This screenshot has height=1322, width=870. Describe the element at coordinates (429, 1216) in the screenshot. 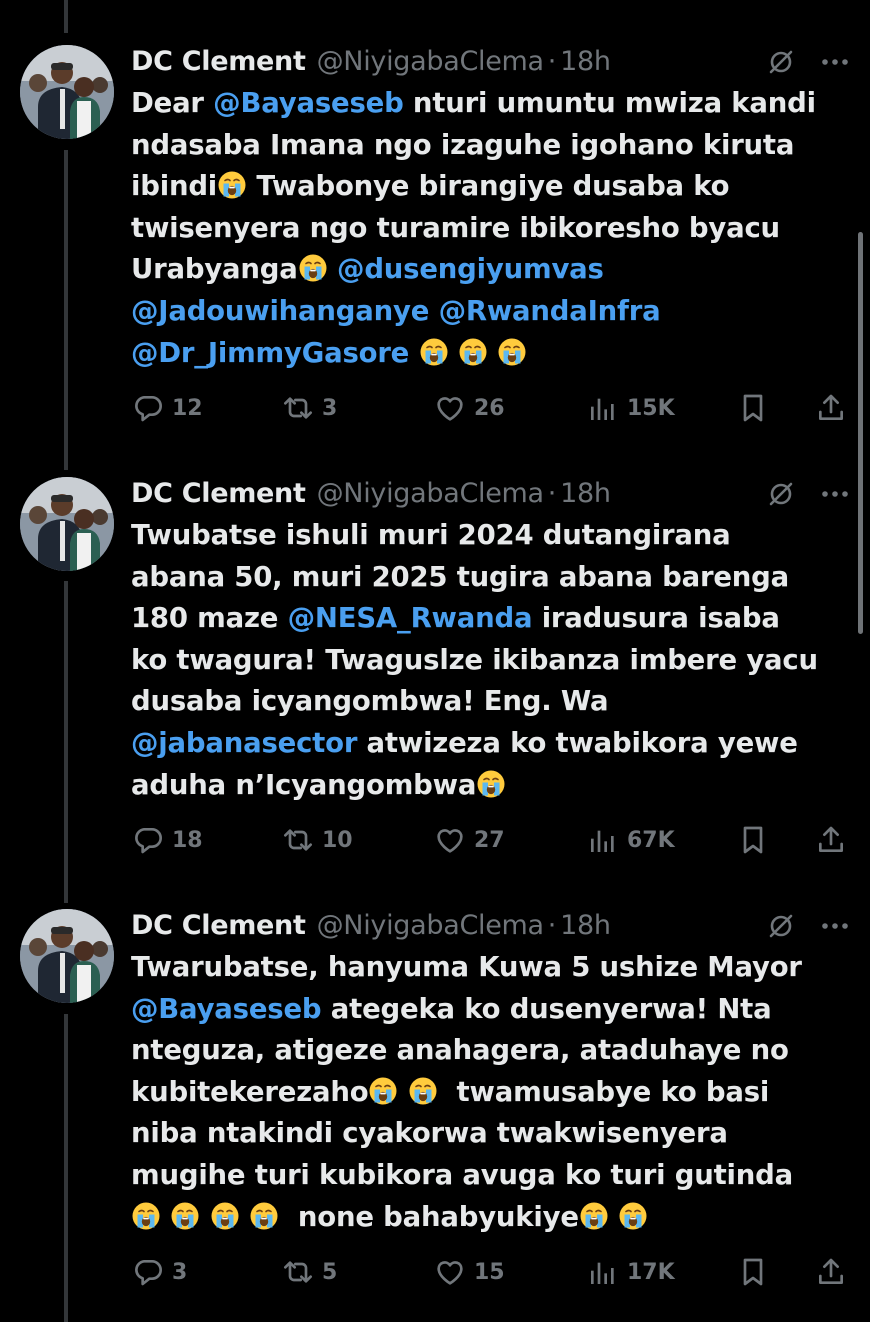

I see `text-segment: none bahabyukiye` at that location.